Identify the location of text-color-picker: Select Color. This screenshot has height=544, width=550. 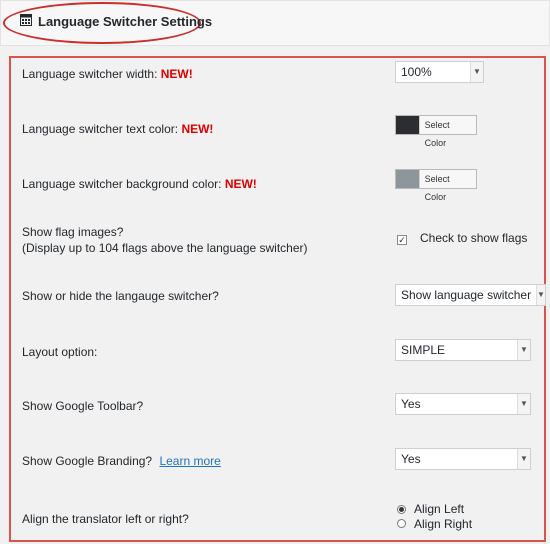
(436, 131).